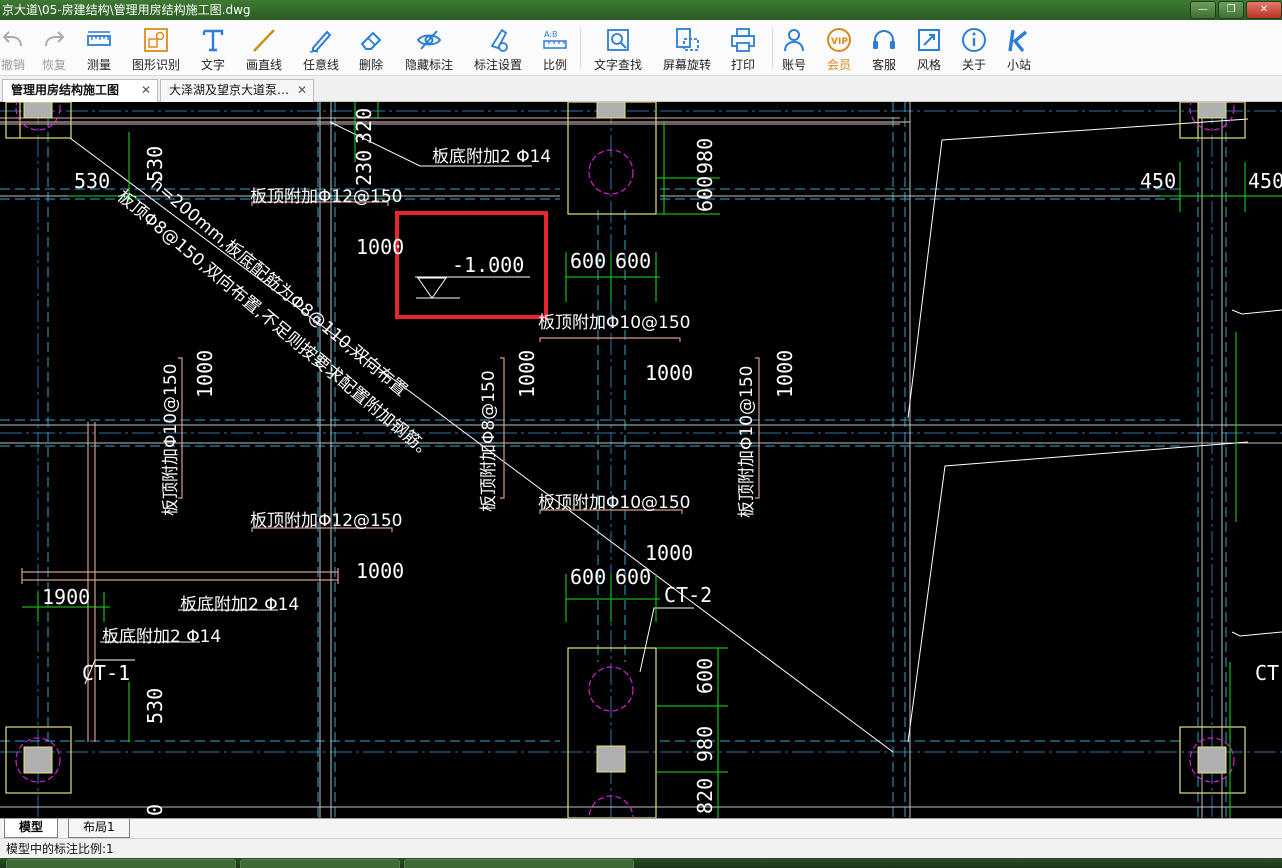 This screenshot has width=1282, height=868. What do you see at coordinates (161, 637) in the screenshot?
I see `bottom-extra-b-label: 板底附加2 Φ14` at bounding box center [161, 637].